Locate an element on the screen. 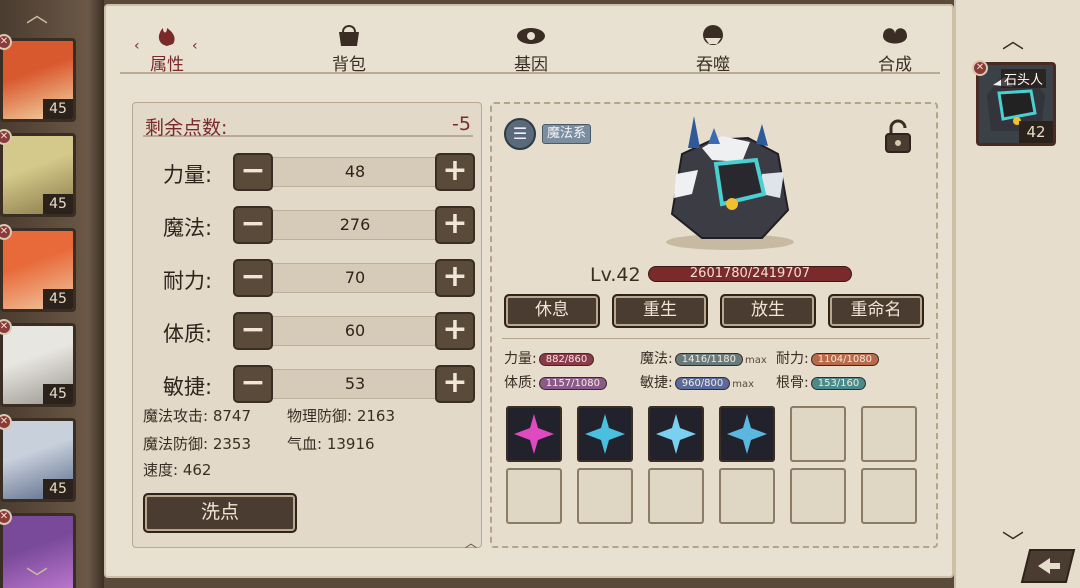  list-icon: ☰ is located at coordinates (520, 134).